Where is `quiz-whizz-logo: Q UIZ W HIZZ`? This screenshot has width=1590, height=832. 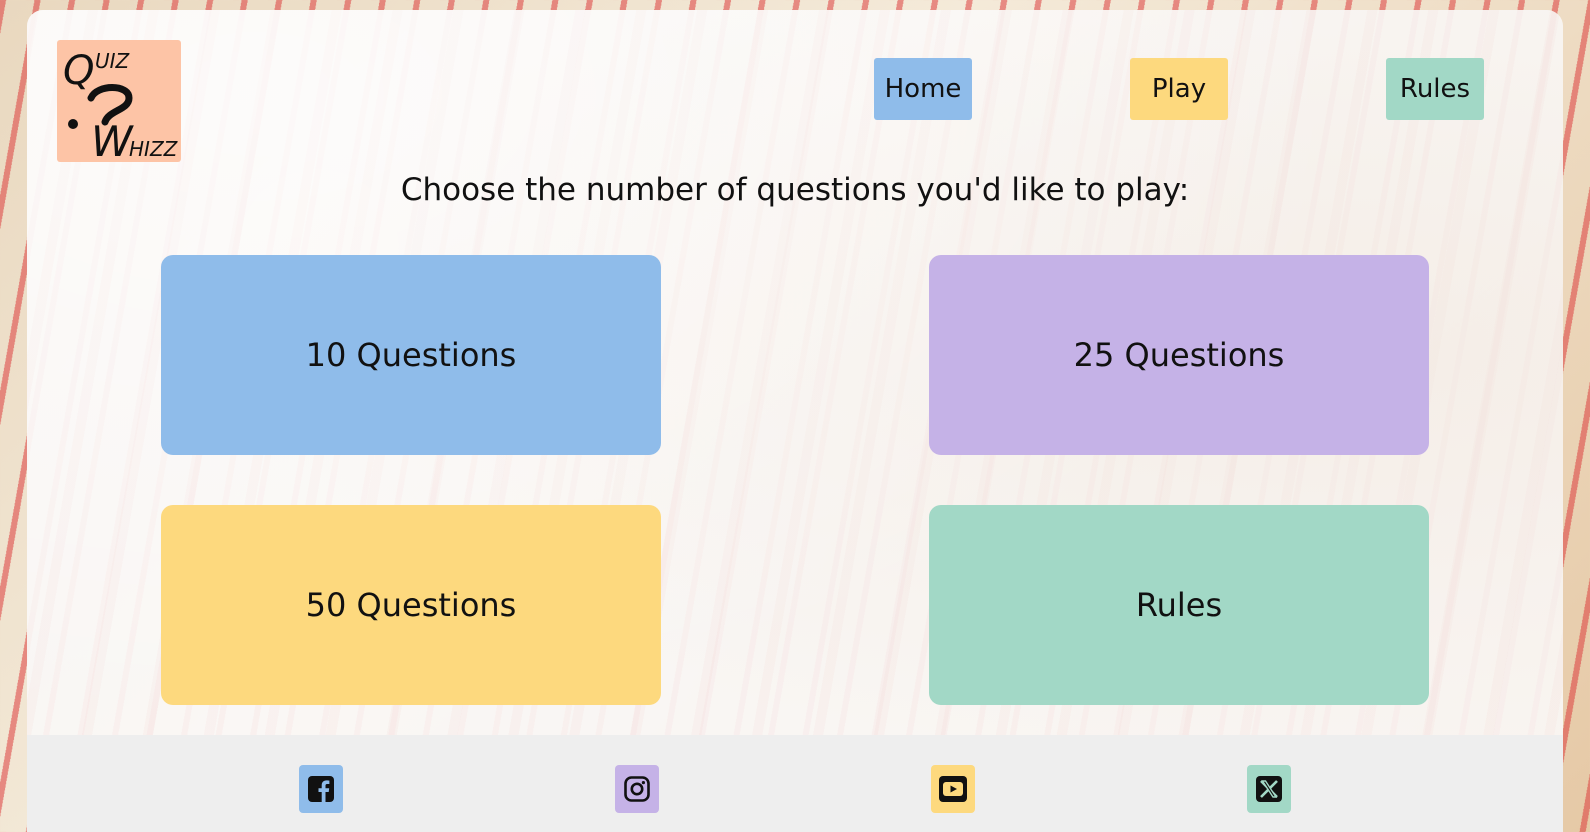
quiz-whizz-logo: Q UIZ W HIZZ is located at coordinates (119, 101).